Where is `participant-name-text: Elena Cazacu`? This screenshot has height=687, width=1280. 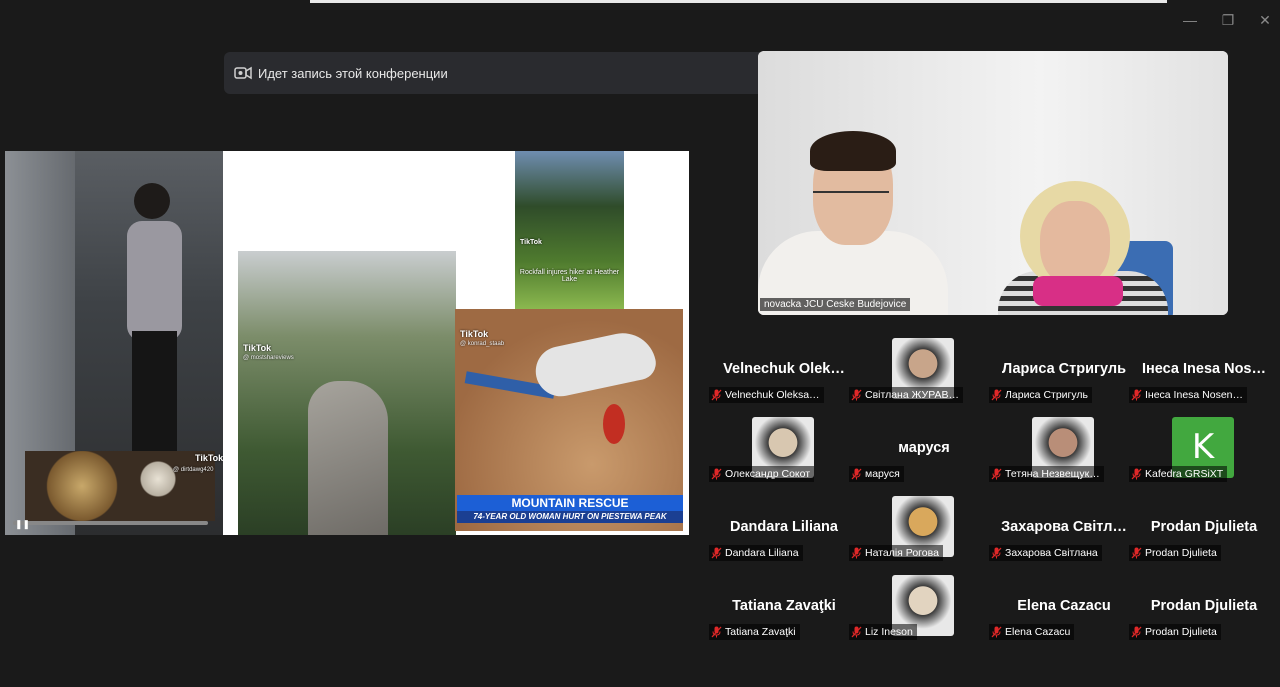 participant-name-text: Elena Cazacu is located at coordinates (1038, 632).